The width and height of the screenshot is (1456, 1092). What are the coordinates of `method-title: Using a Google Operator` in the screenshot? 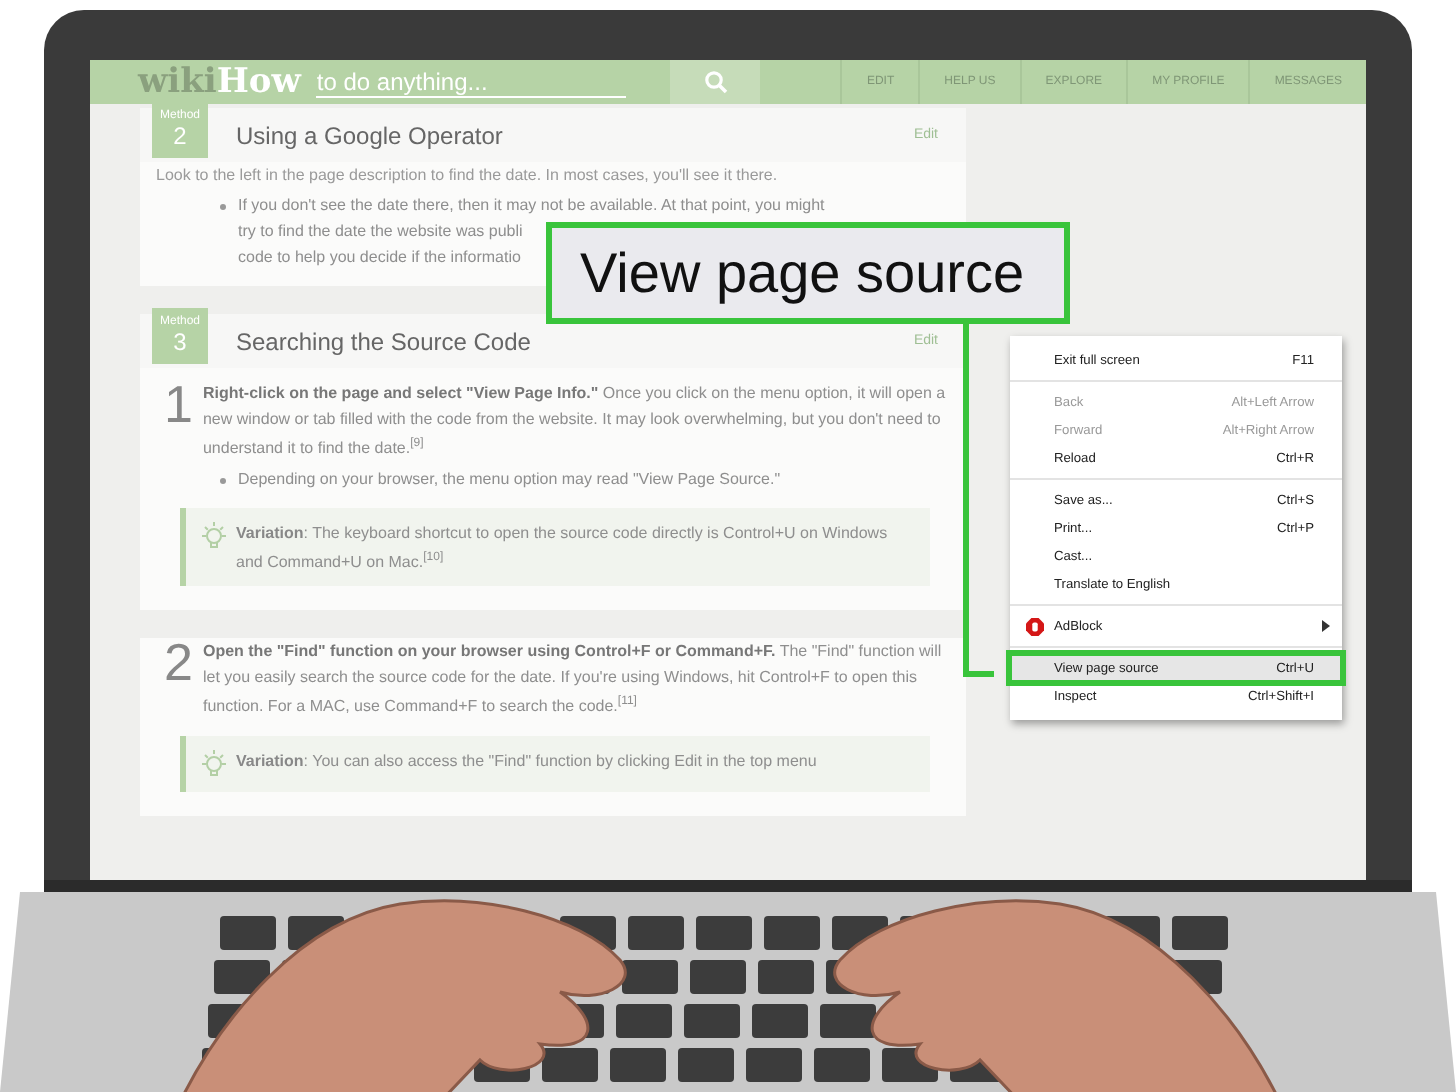 It's located at (370, 135).